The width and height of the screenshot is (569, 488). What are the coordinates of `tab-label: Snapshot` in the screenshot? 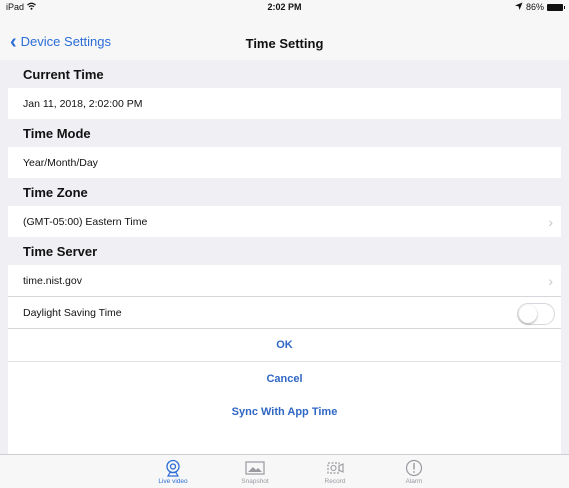 It's located at (255, 481).